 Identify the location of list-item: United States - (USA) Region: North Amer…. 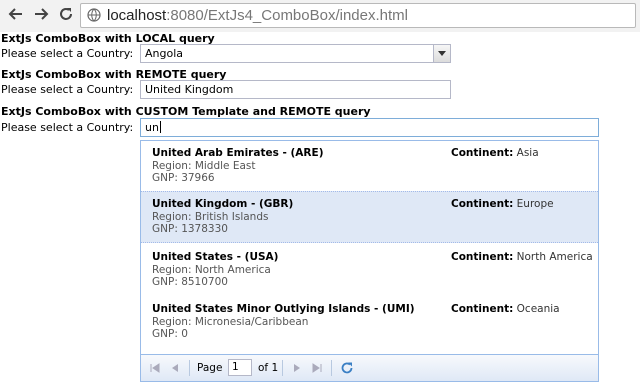
(369, 271).